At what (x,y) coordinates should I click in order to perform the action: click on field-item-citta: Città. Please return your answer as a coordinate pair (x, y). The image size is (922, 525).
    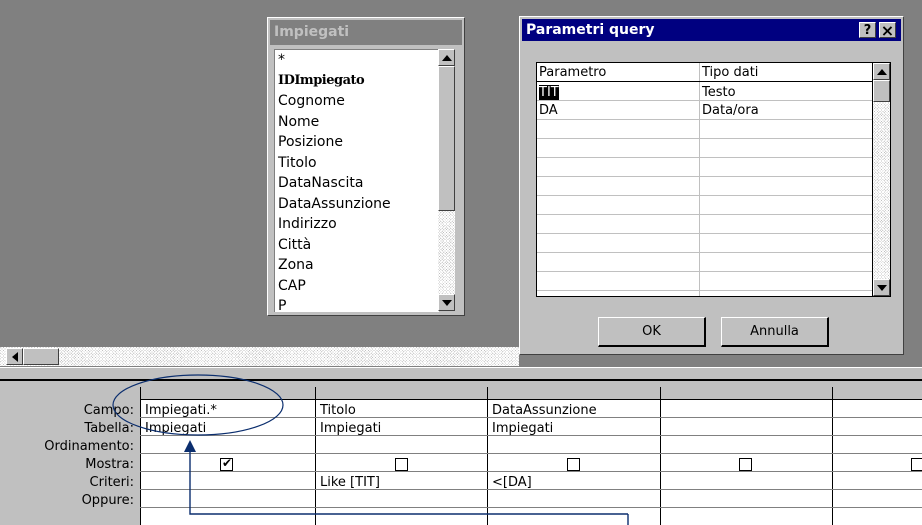
    Looking at the image, I should click on (357, 245).